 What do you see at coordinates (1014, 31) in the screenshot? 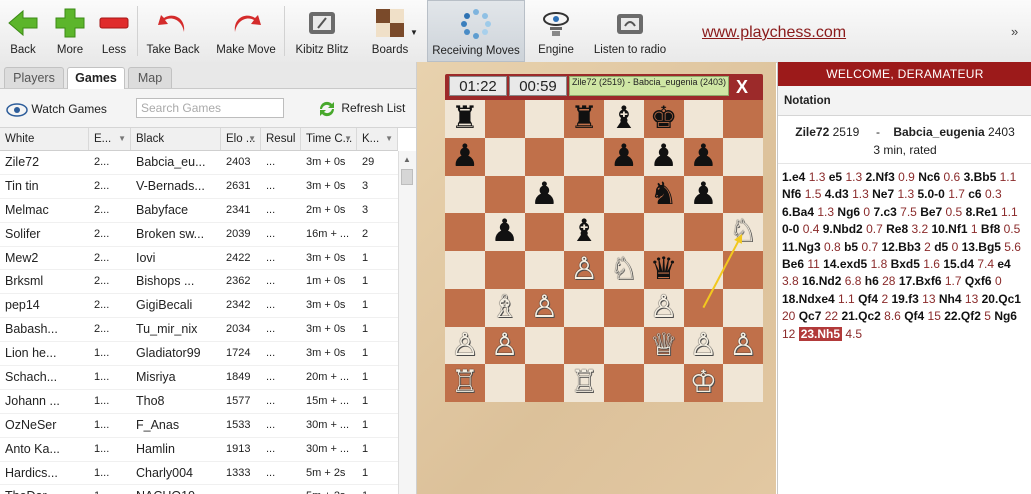
I see `toolbar-overflow-icon: »` at bounding box center [1014, 31].